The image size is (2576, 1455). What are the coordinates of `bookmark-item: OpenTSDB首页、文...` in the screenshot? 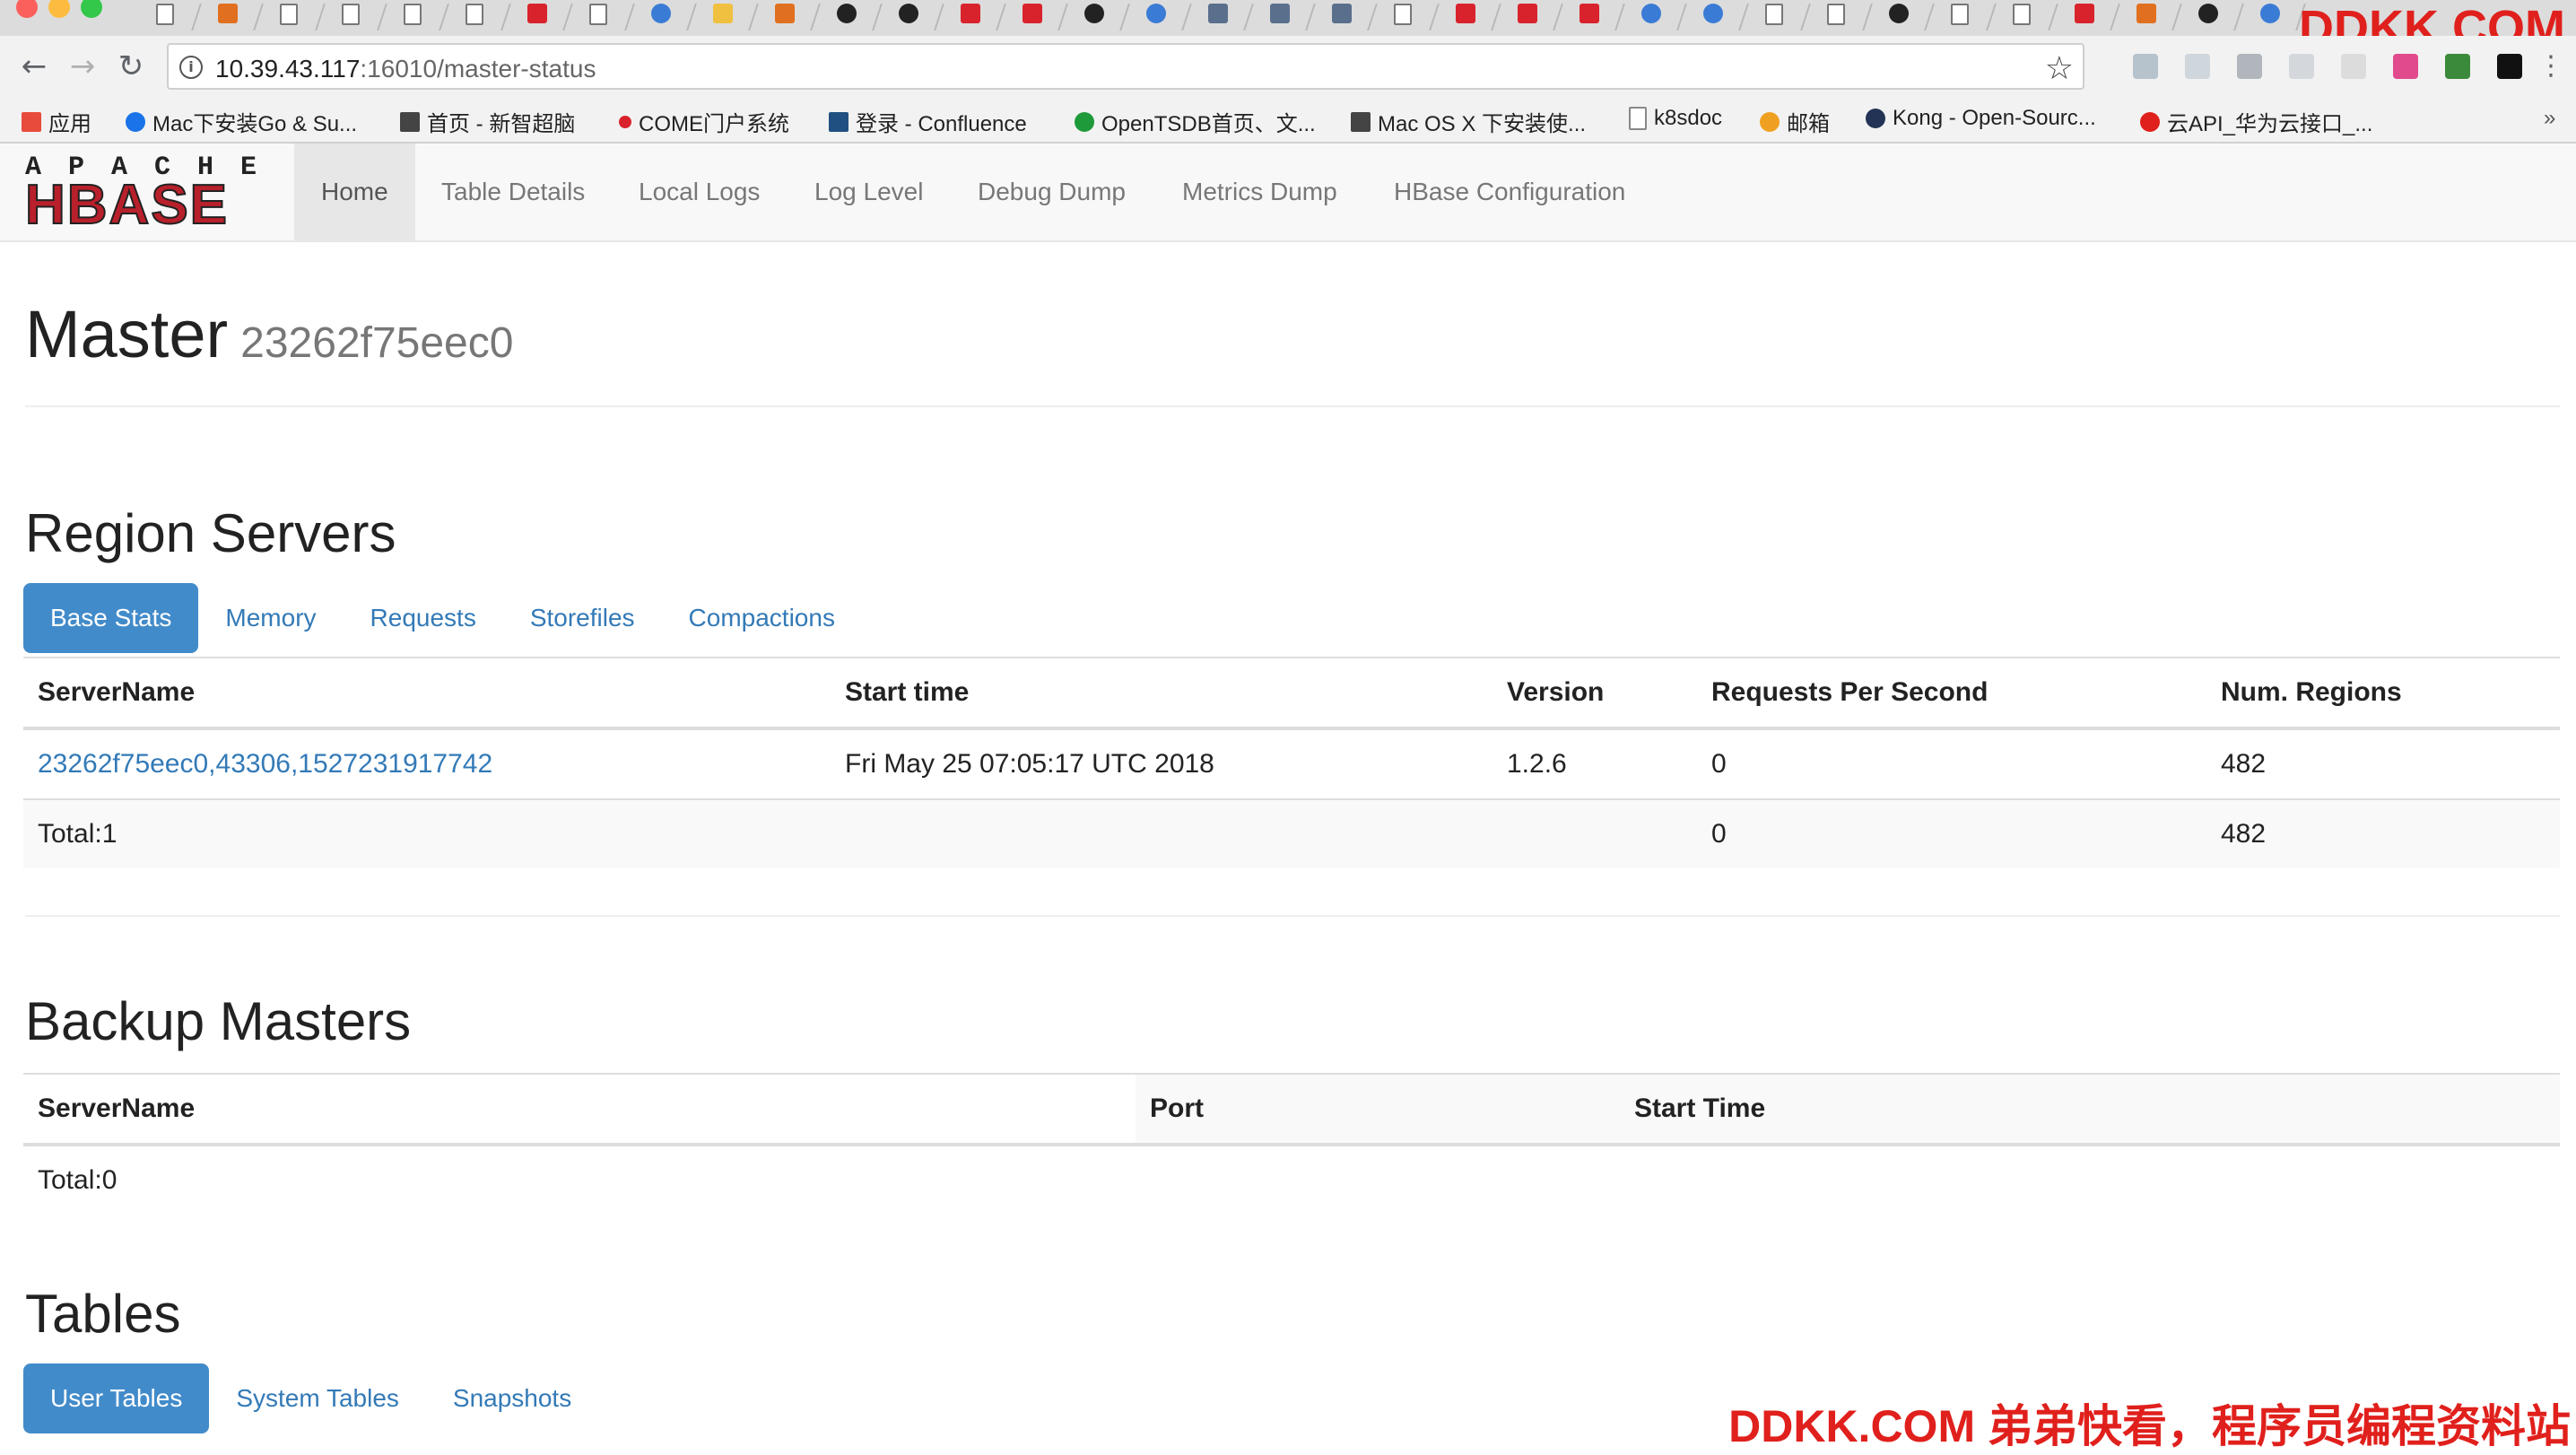 It's located at (1195, 121).